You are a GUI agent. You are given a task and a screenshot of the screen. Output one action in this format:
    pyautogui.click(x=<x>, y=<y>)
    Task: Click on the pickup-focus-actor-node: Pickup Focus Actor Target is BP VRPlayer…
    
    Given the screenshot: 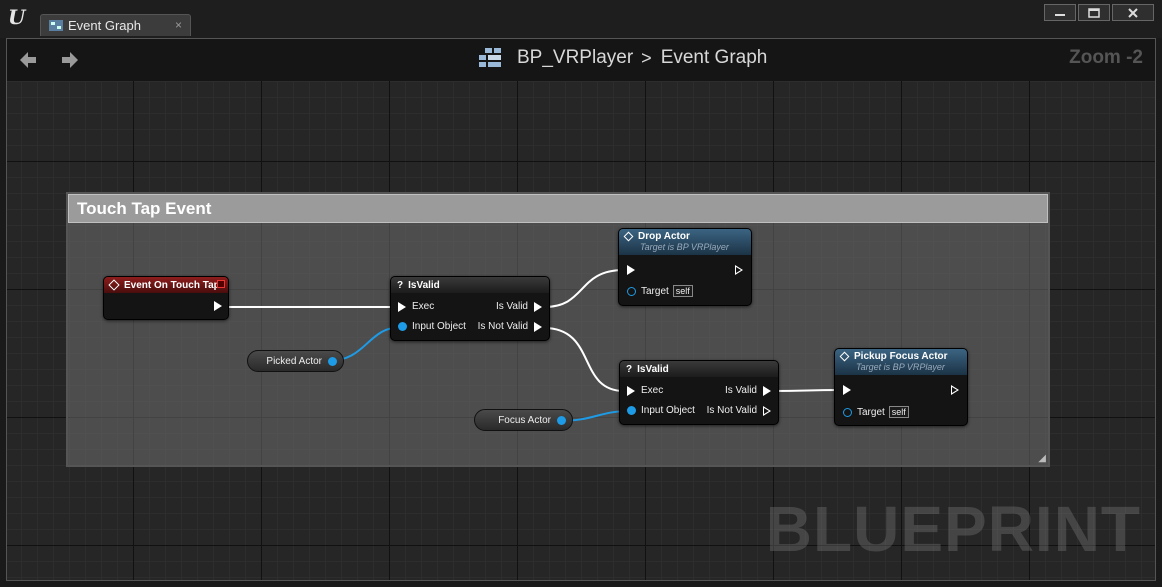 What is the action you would take?
    pyautogui.click(x=901, y=387)
    